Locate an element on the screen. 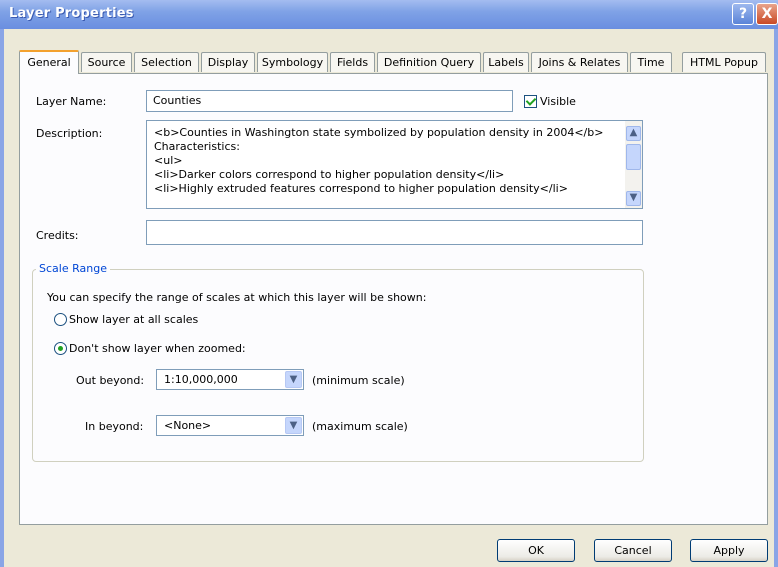  description-scrollbar: ▲ ▼ is located at coordinates (633, 164).